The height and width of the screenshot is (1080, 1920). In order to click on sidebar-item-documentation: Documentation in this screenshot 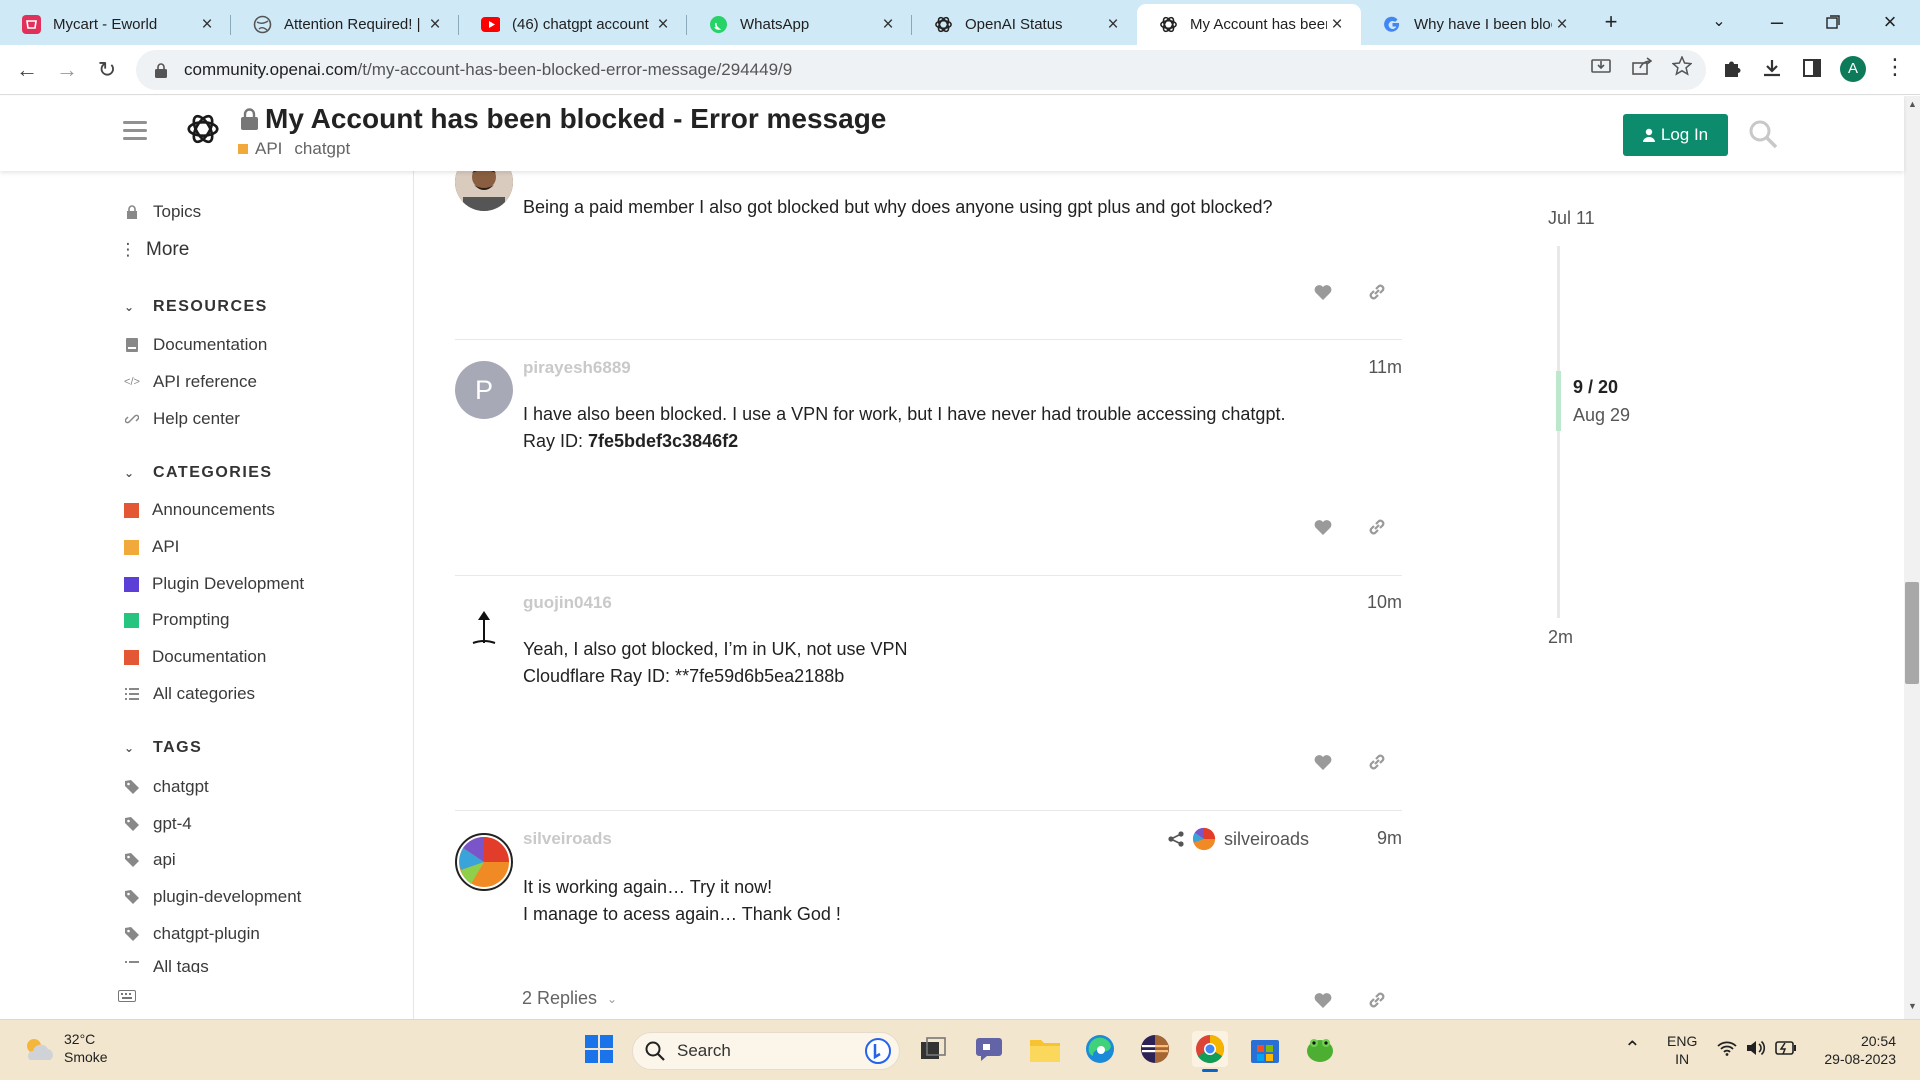, I will do `click(195, 345)`.